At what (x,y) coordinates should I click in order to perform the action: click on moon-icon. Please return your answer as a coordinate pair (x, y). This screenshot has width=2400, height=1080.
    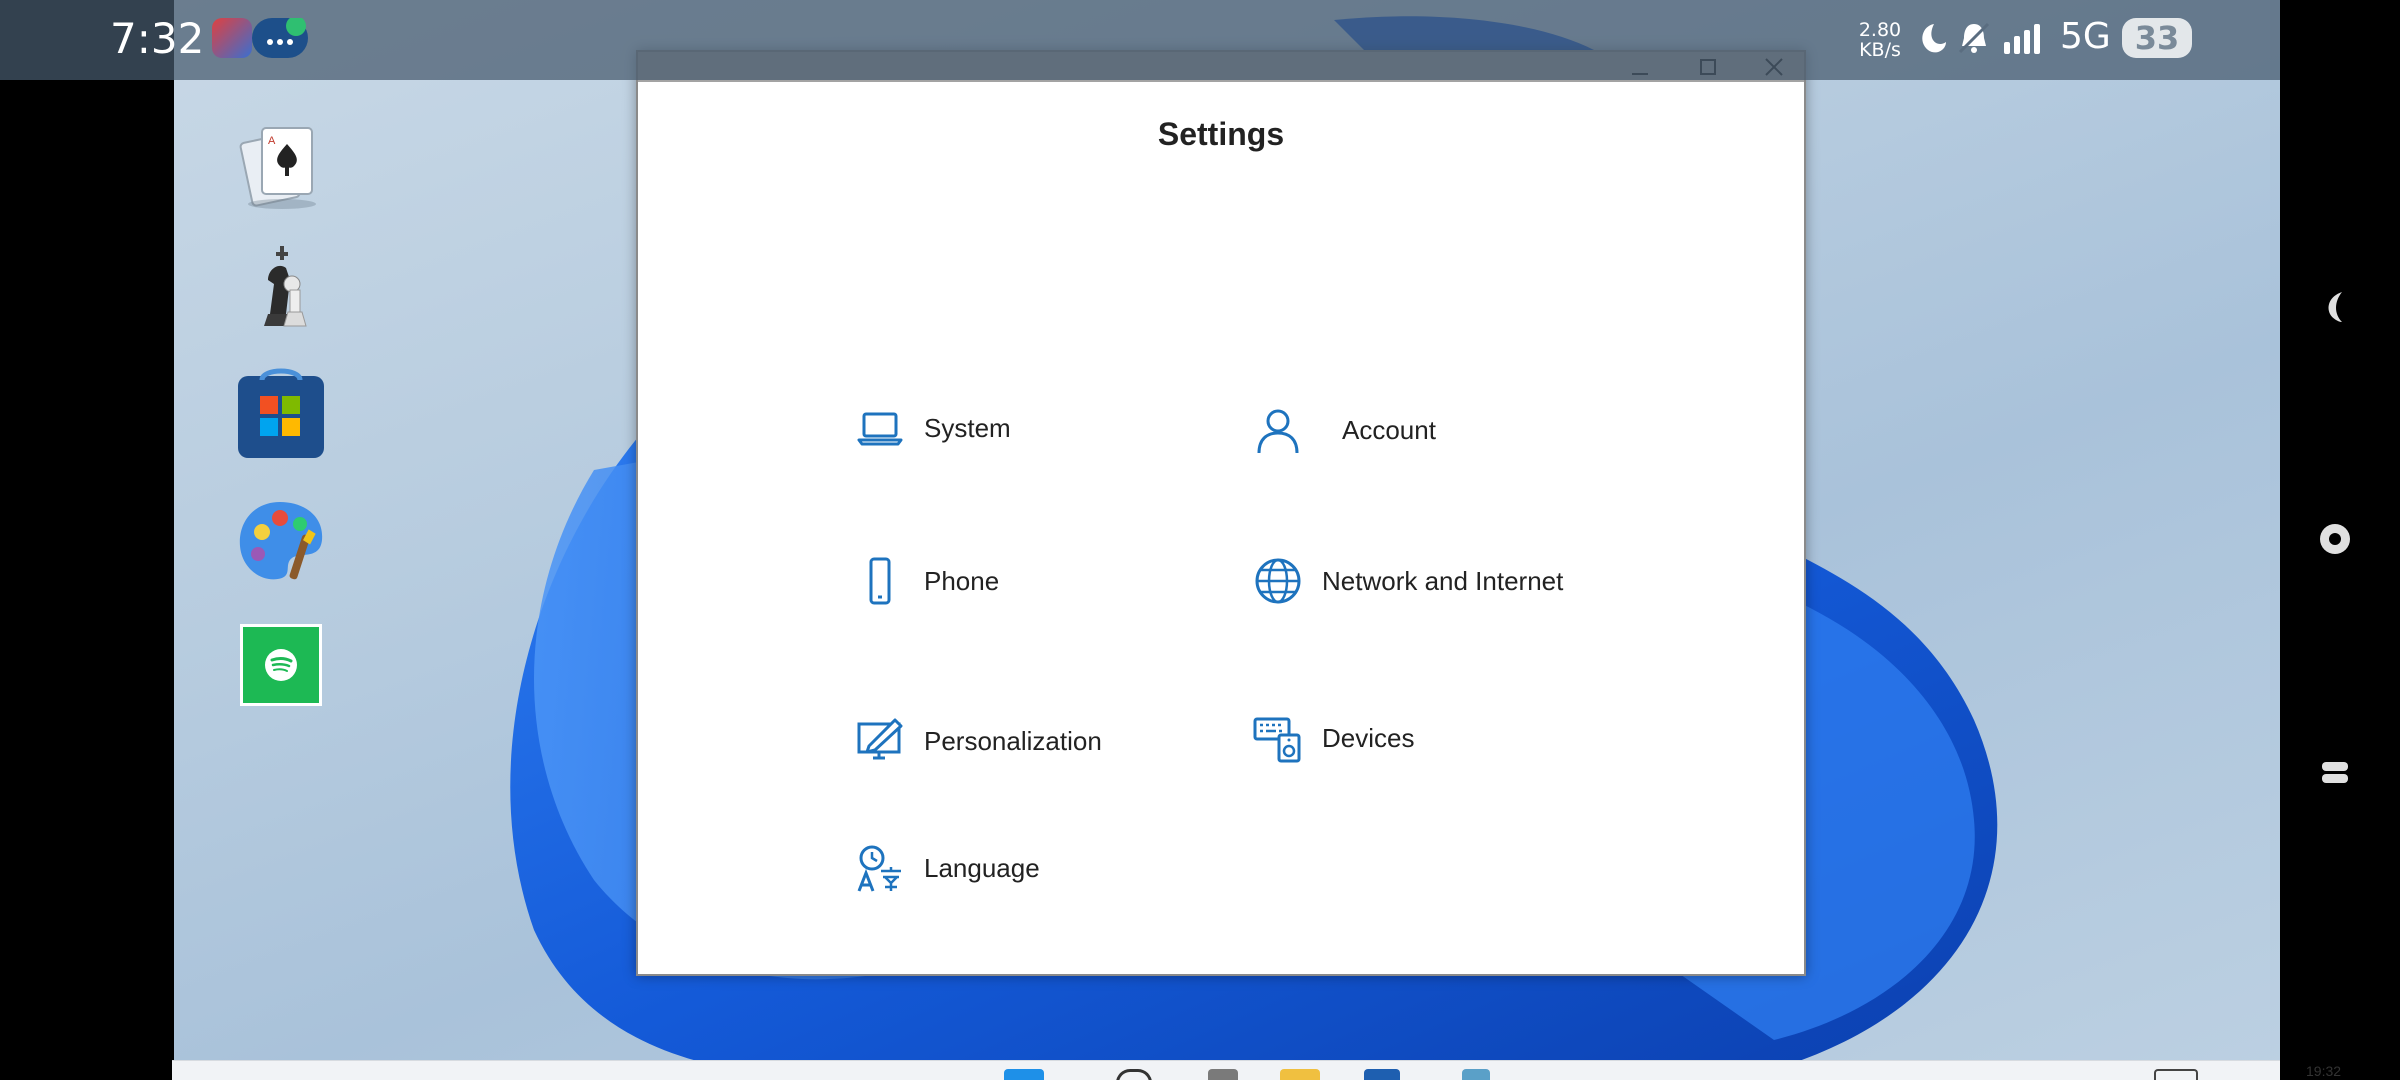
    Looking at the image, I should click on (1930, 40).